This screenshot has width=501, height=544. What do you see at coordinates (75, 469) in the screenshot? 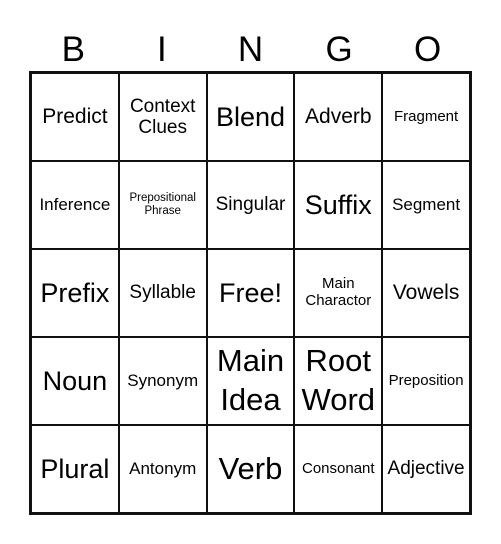
I see `bingo-cell: Plural` at bounding box center [75, 469].